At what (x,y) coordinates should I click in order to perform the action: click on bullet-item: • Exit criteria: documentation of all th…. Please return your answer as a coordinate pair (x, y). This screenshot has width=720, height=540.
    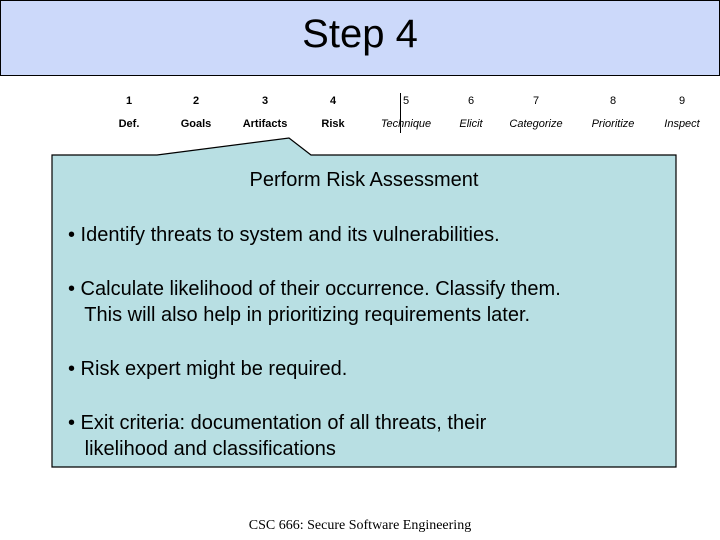
    Looking at the image, I should click on (277, 436).